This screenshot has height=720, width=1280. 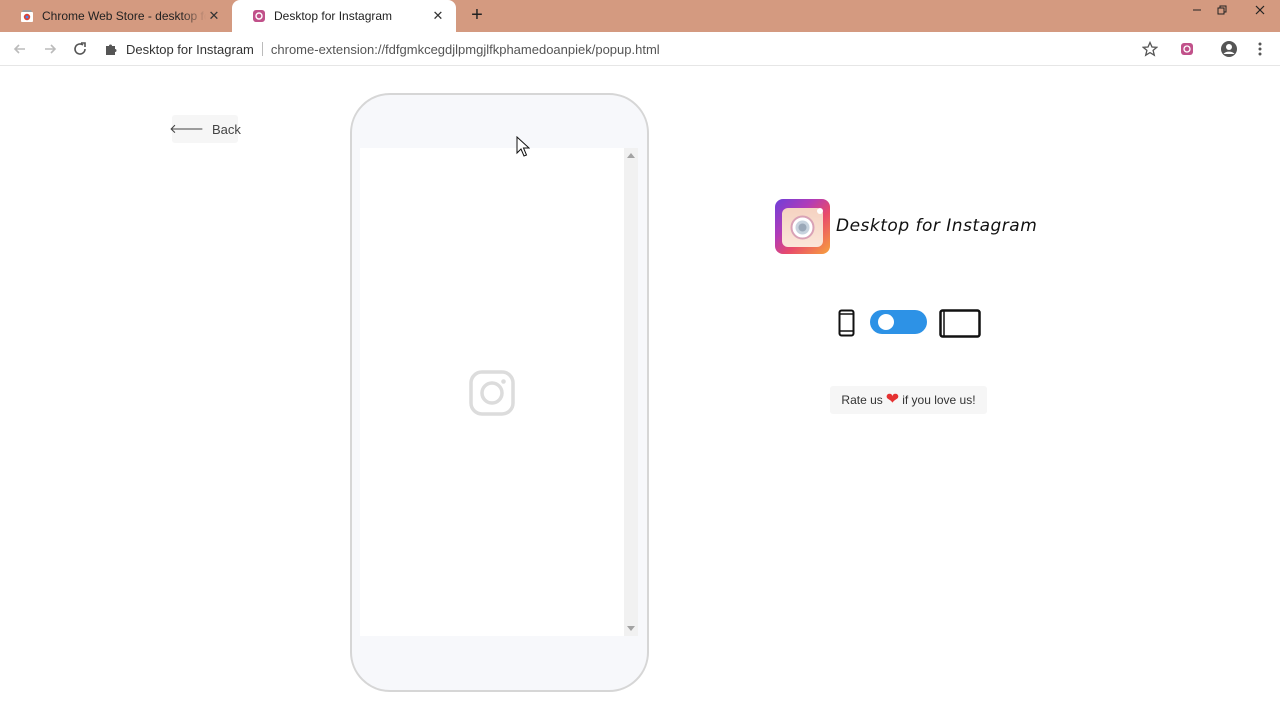 I want to click on profile-button, so click(x=1229, y=49).